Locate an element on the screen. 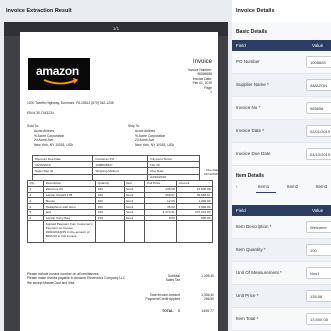  logo-text: amazon is located at coordinates (57, 71).